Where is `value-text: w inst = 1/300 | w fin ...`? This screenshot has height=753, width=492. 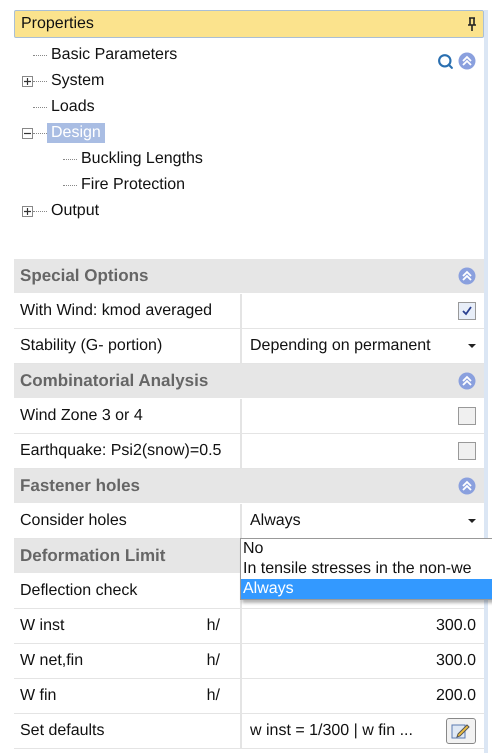 value-text: w inst = 1/300 | w fin ... is located at coordinates (331, 731).